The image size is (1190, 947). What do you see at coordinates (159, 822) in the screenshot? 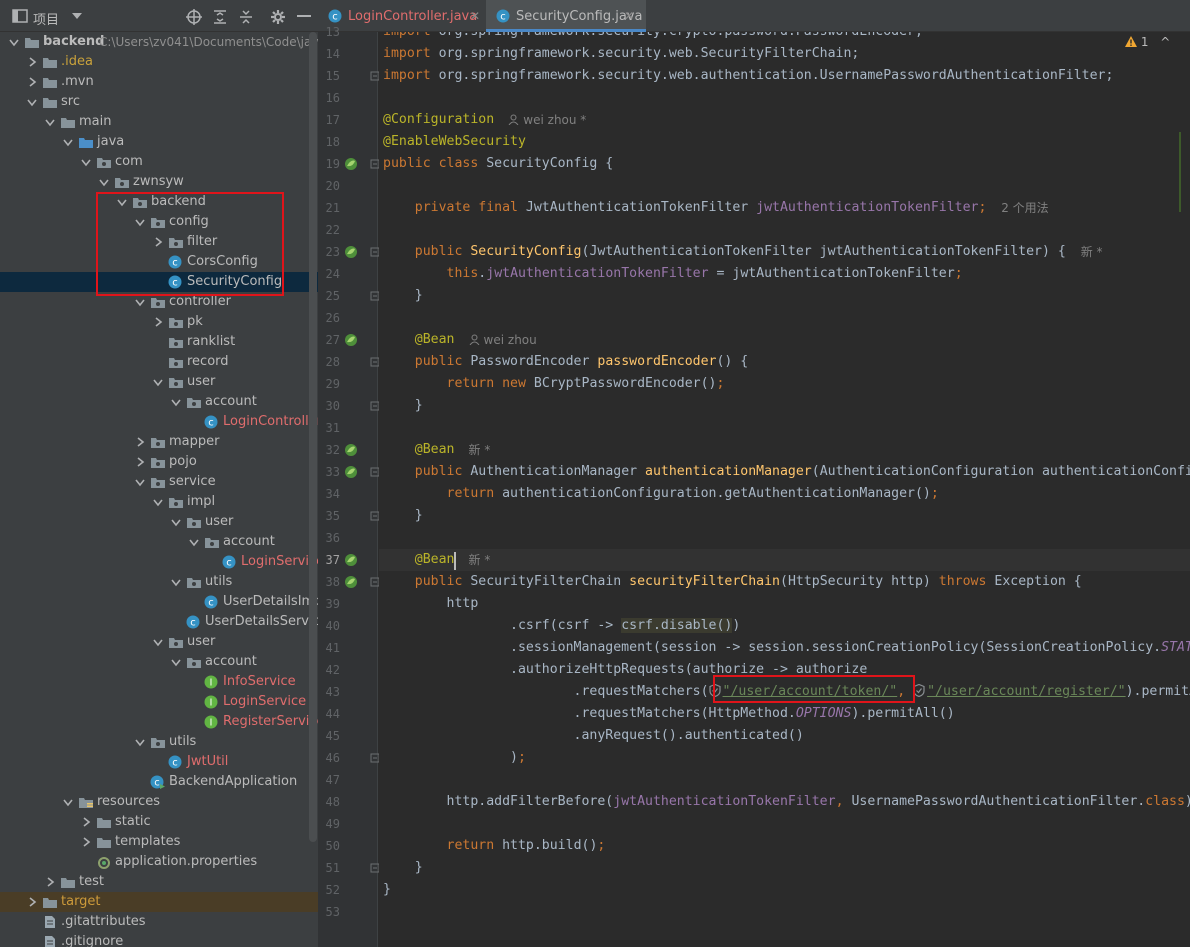
I see `tree-item: static` at bounding box center [159, 822].